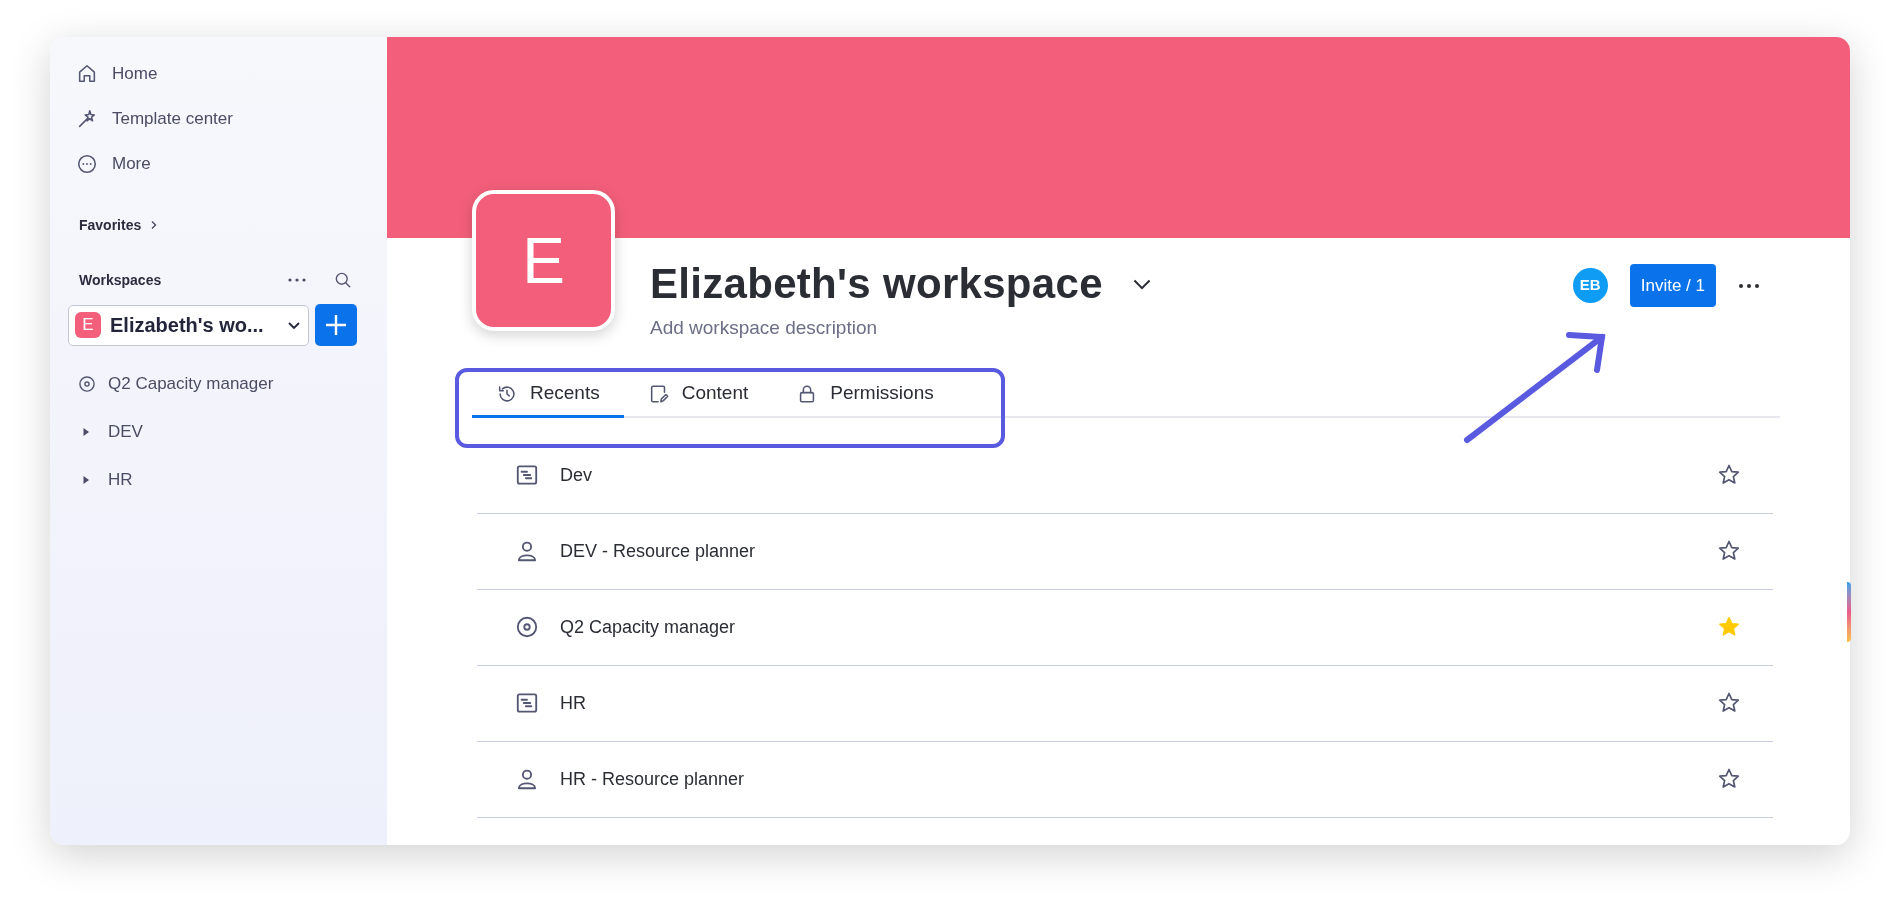  Describe the element at coordinates (218, 118) in the screenshot. I see `nav-item: Template center` at that location.